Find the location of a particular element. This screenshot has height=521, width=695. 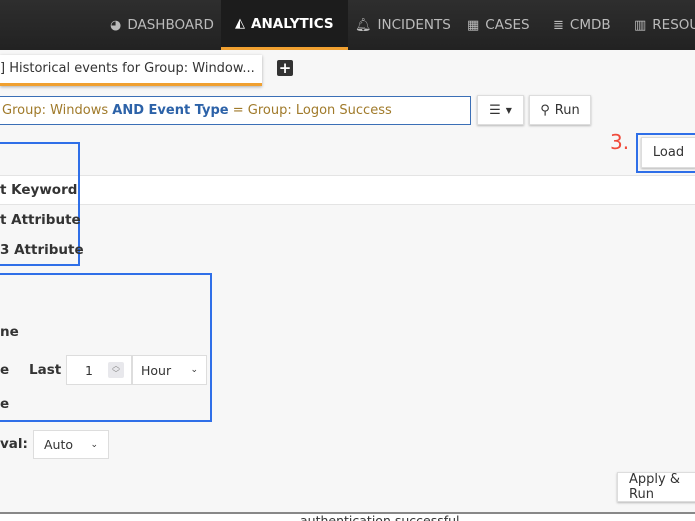

nav-dashboard: ◕ DASHBOARD is located at coordinates (162, 25).